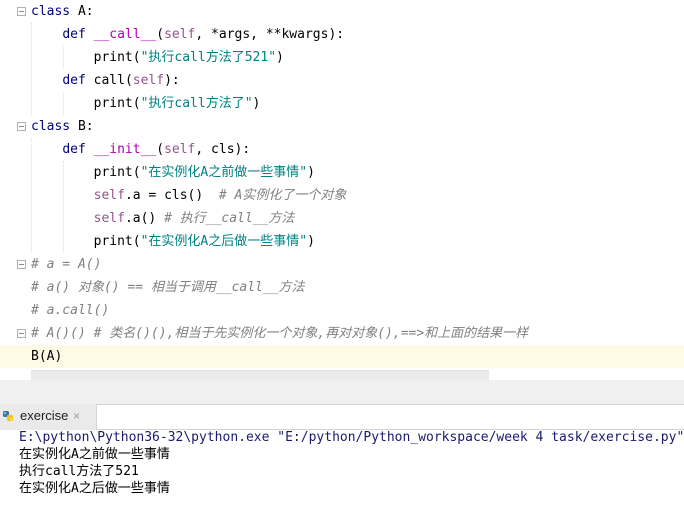 The width and height of the screenshot is (684, 512). I want to click on code-line: print("在实例化A之后做一些事情"), so click(173, 241).